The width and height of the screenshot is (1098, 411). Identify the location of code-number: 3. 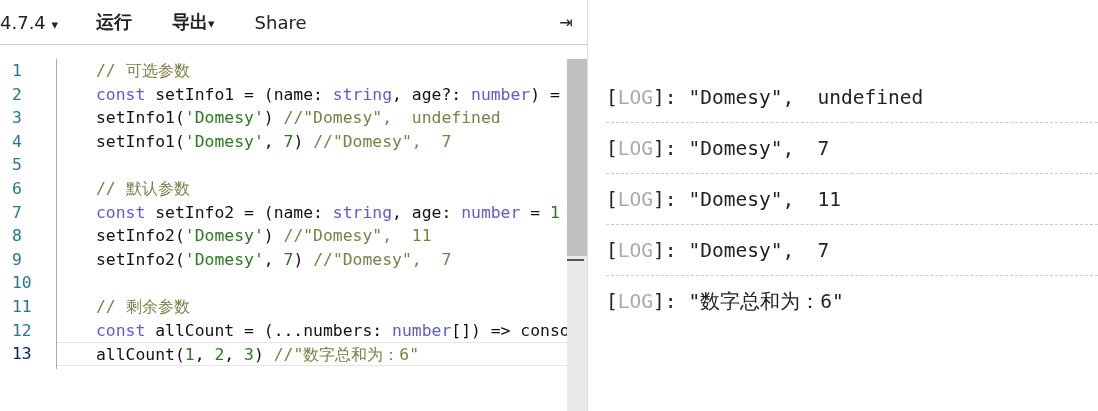
(249, 355).